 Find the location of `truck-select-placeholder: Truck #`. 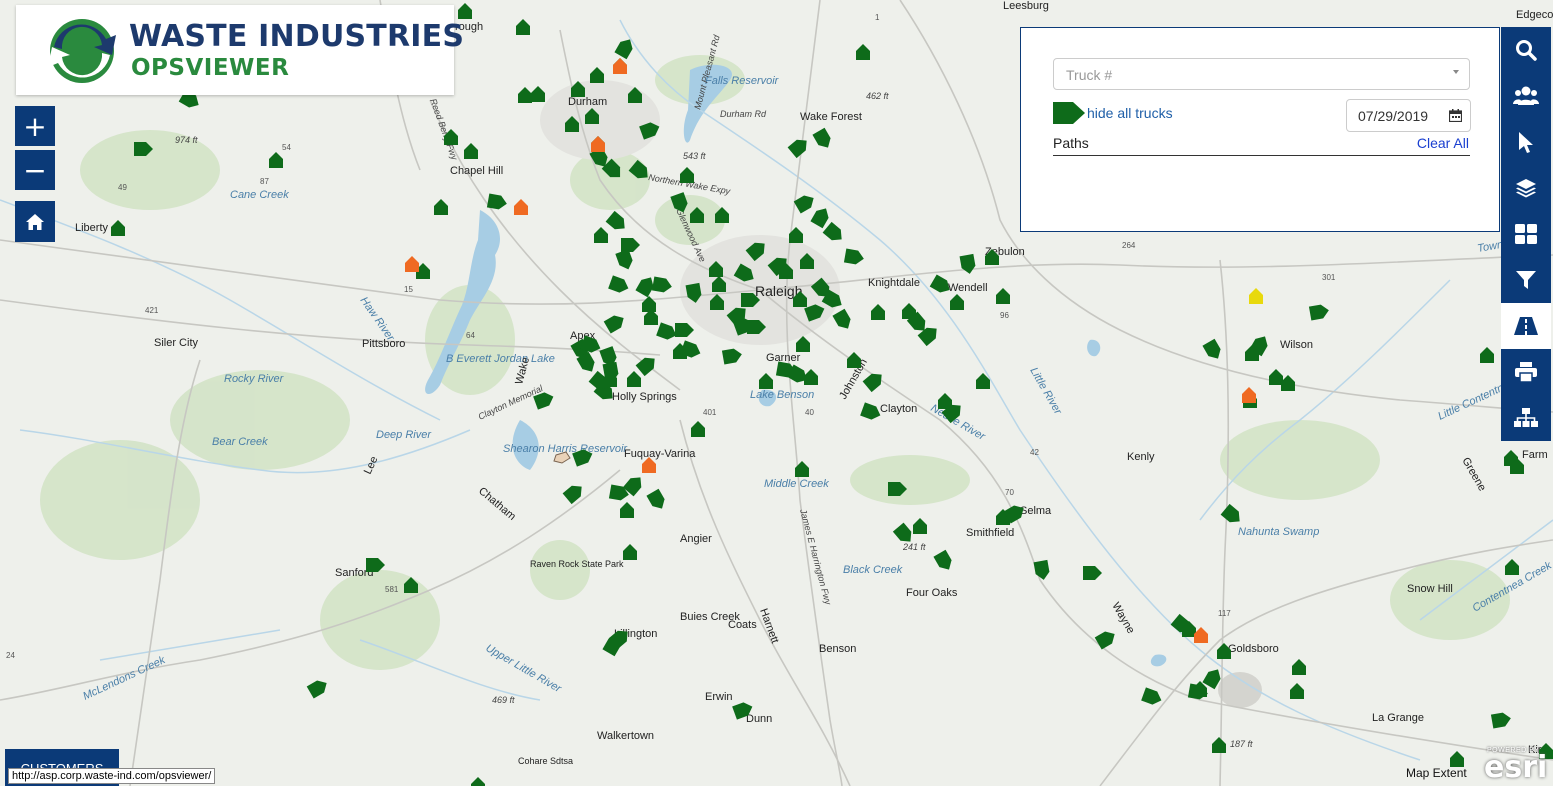

truck-select-placeholder: Truck # is located at coordinates (1089, 75).